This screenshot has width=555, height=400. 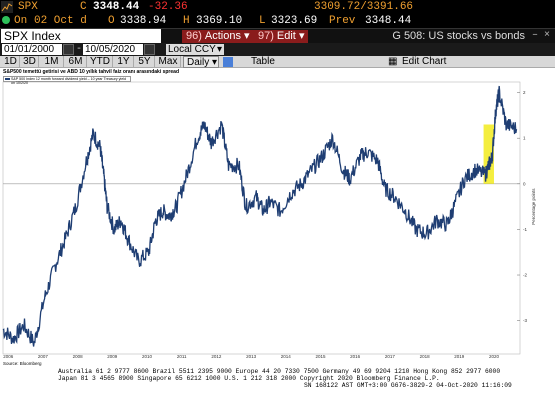 I want to click on security-chart-icon, so click(x=7, y=7).